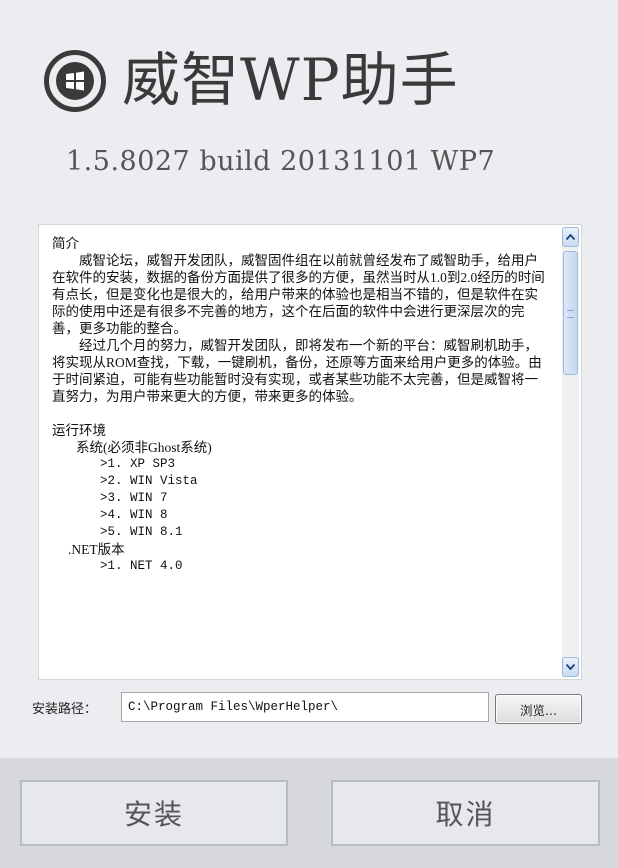 Image resolution: width=618 pixels, height=868 pixels. I want to click on readme-line: >2. WIN Vista, so click(149, 481).